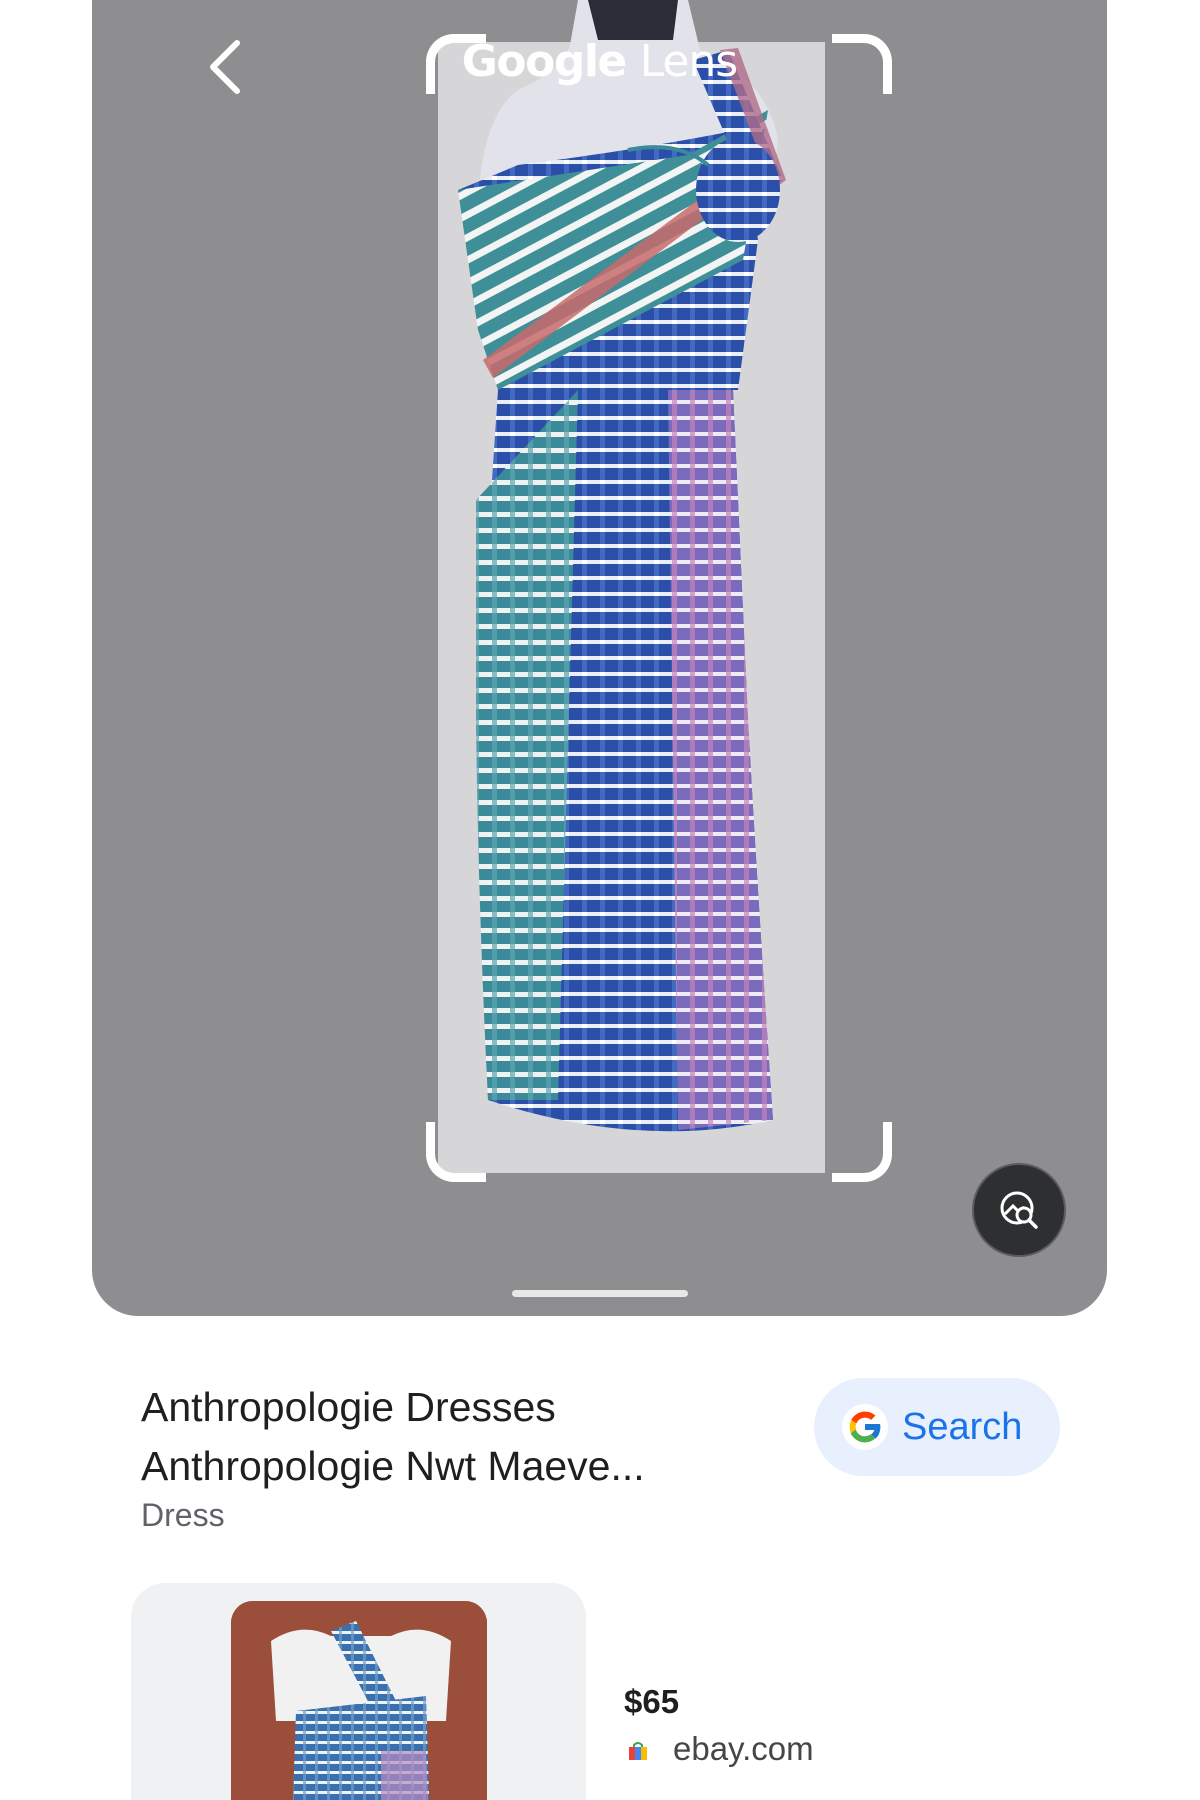 The height and width of the screenshot is (1800, 1200). I want to click on lens-brand-text: Lens, so click(689, 61).